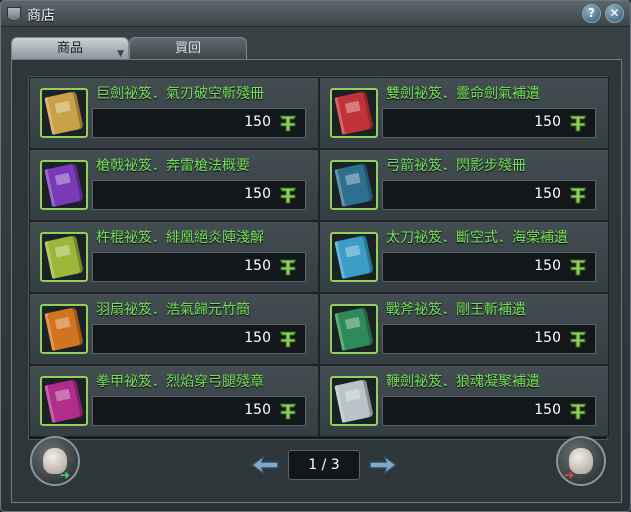 Image resolution: width=631 pixels, height=512 pixels. I want to click on bag-in-button: ➜, so click(55, 461).